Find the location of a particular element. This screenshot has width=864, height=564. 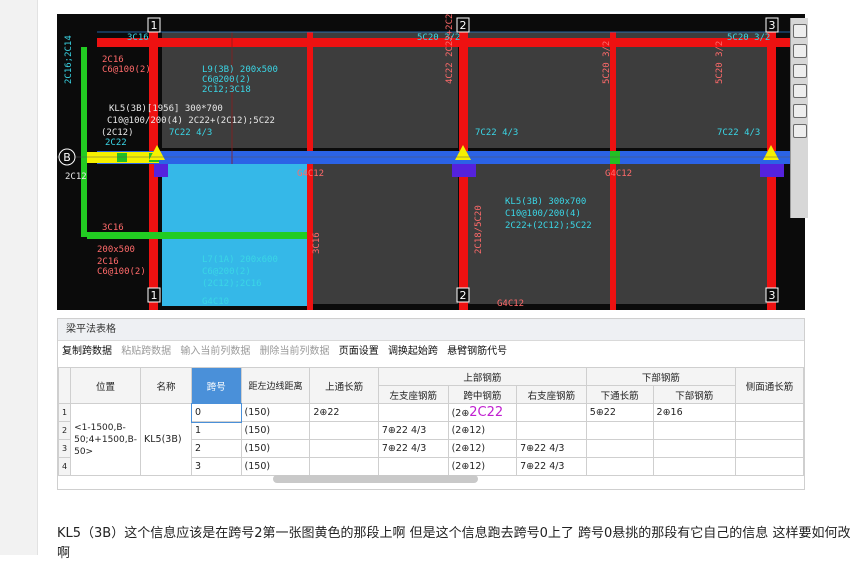

paste-span-data-button: 粘贴跨数据 is located at coordinates (146, 351).